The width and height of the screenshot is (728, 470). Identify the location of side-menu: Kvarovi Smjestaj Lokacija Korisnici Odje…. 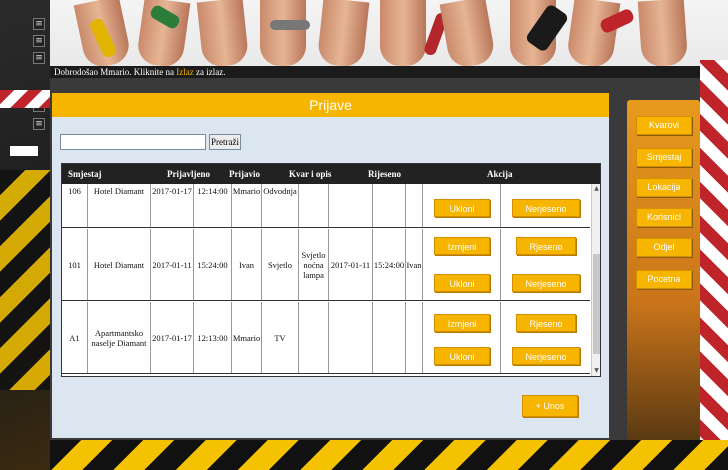
(663, 270).